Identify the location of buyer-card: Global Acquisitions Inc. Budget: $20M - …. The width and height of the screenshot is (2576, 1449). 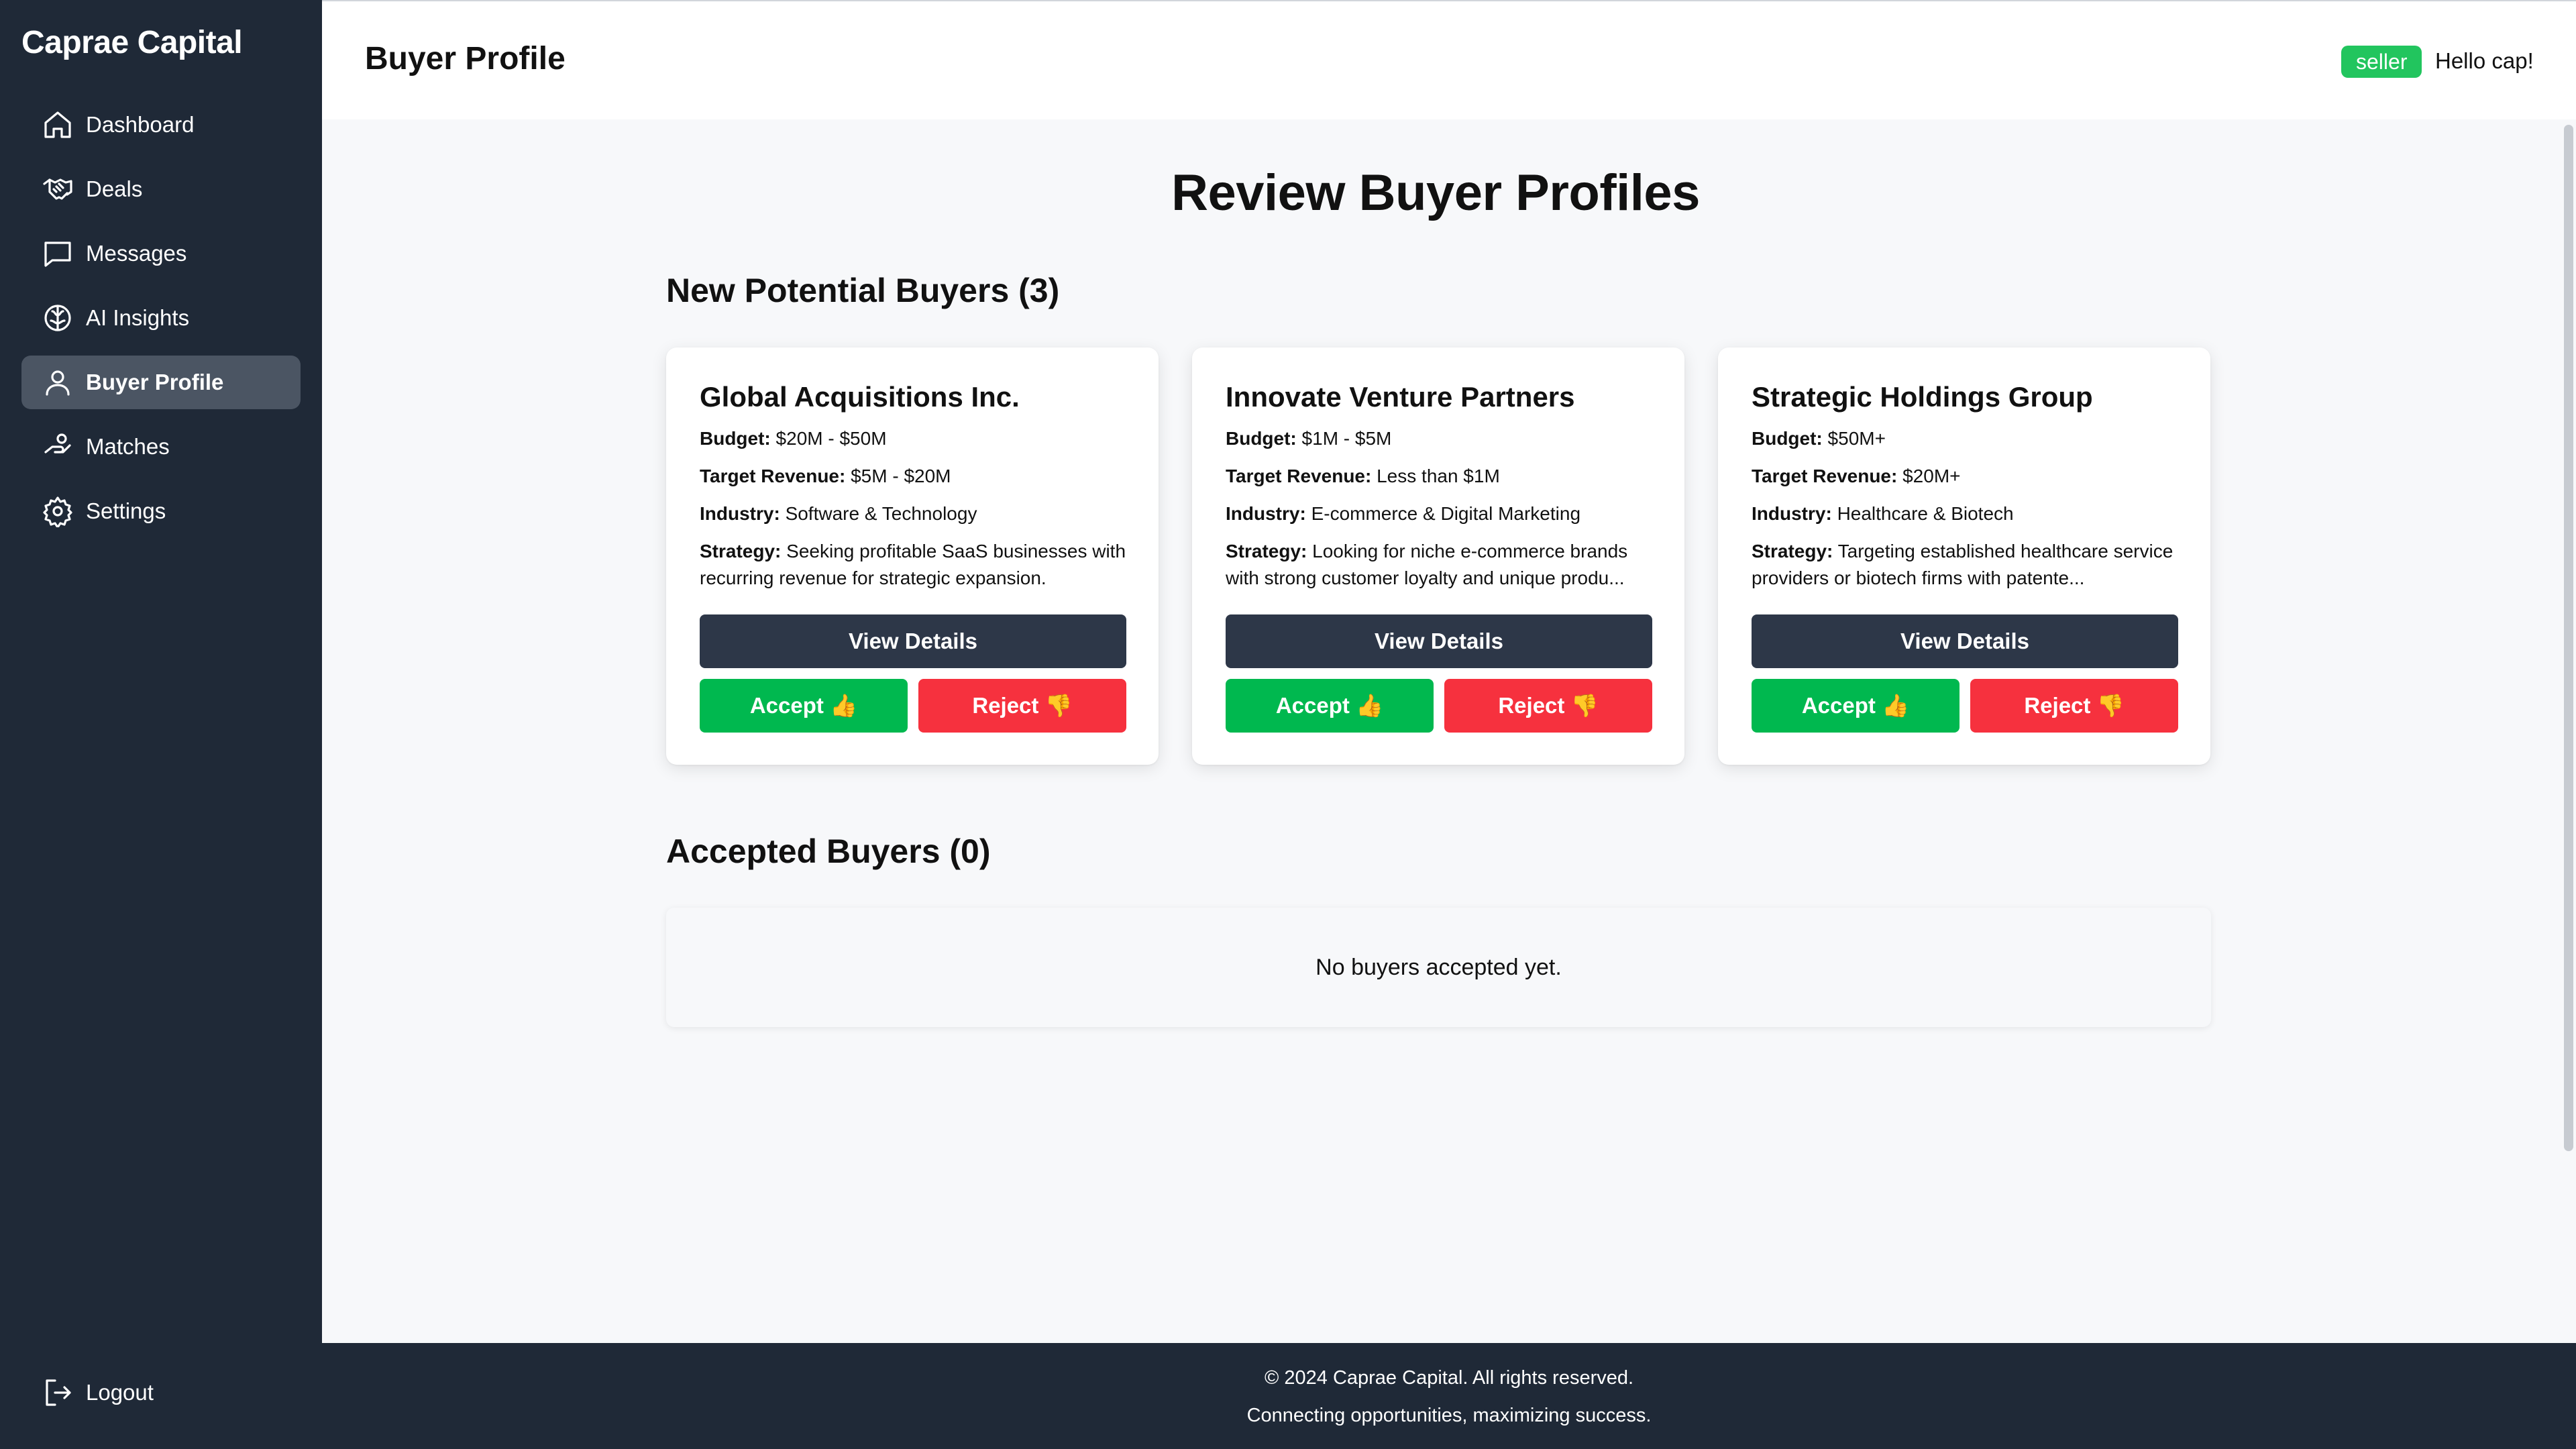
(912, 556).